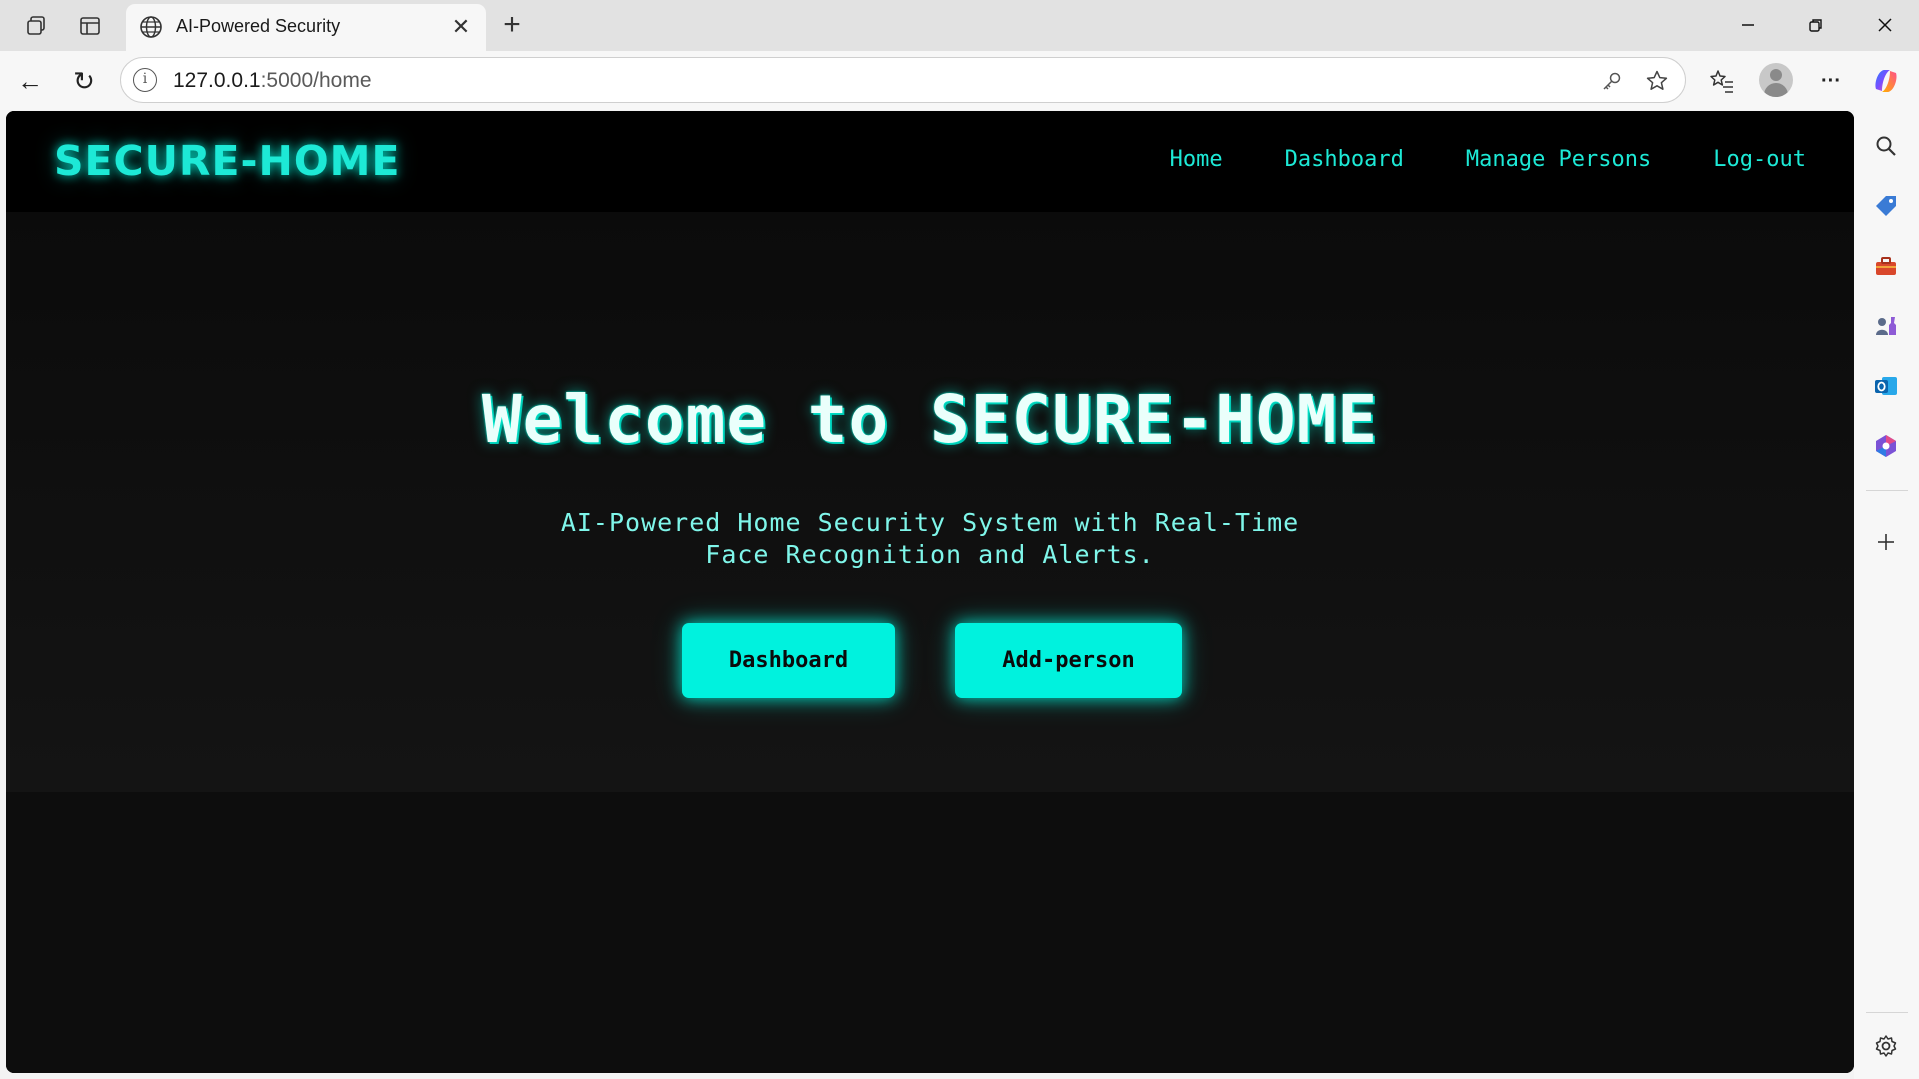 The image size is (1919, 1079). What do you see at coordinates (512, 25) in the screenshot?
I see `new-tab-icon: +` at bounding box center [512, 25].